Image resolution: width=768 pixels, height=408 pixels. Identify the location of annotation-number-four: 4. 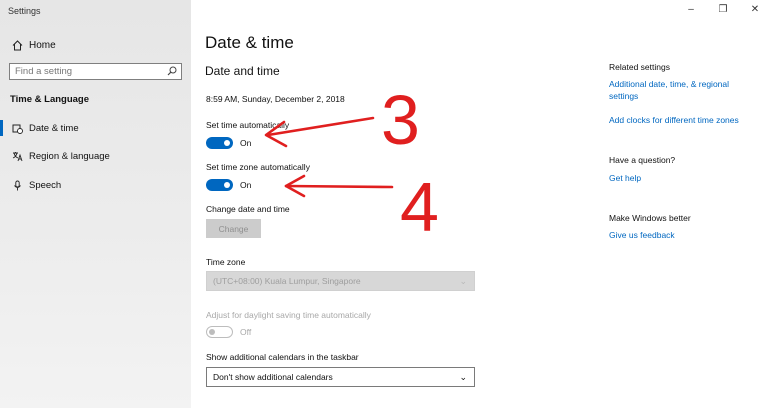
(419, 207).